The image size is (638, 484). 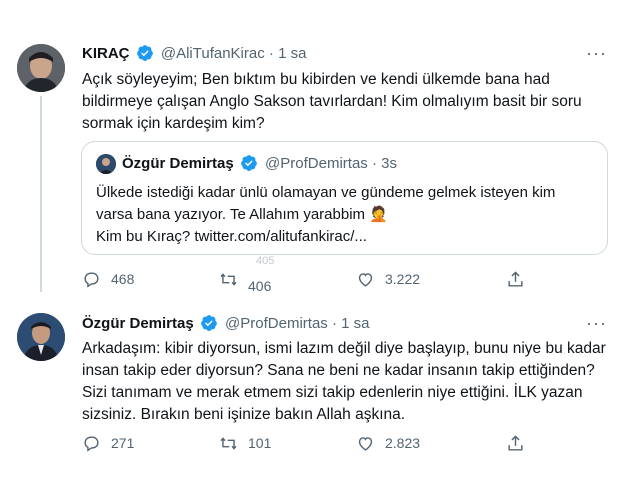 I want to click on like-count: 2.823, so click(x=403, y=443).